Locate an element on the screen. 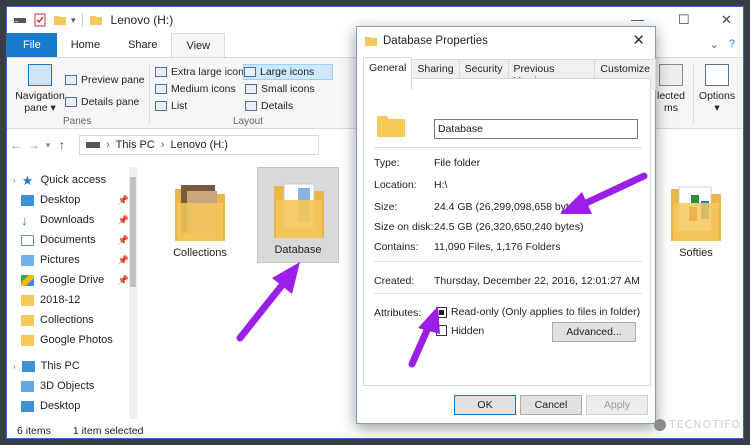 Image resolution: width=750 pixels, height=445 pixels. arrow-to-contains is located at coordinates (604, 193).